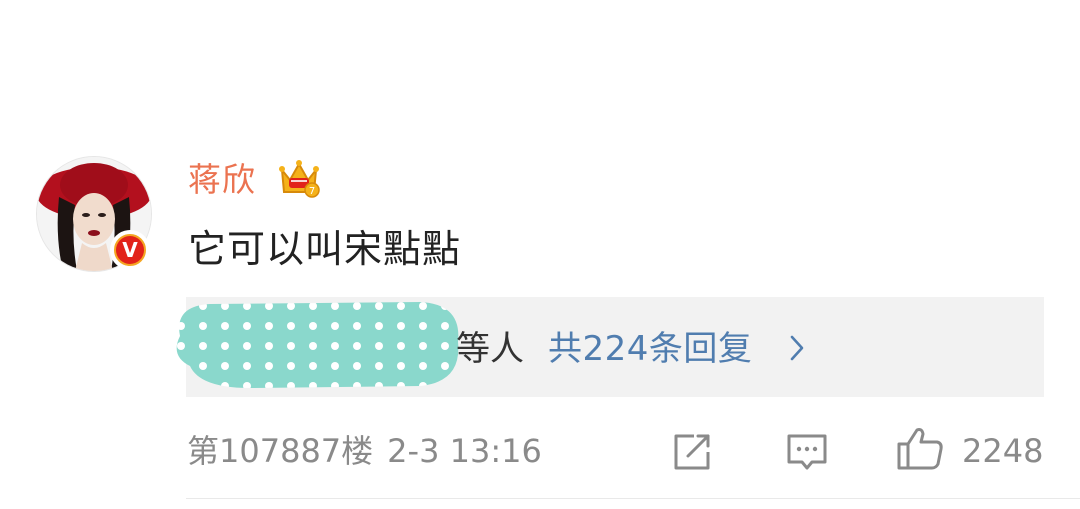 The width and height of the screenshot is (1080, 509). What do you see at coordinates (325, 249) in the screenshot?
I see `comment-text: 它可以叫宋點點` at bounding box center [325, 249].